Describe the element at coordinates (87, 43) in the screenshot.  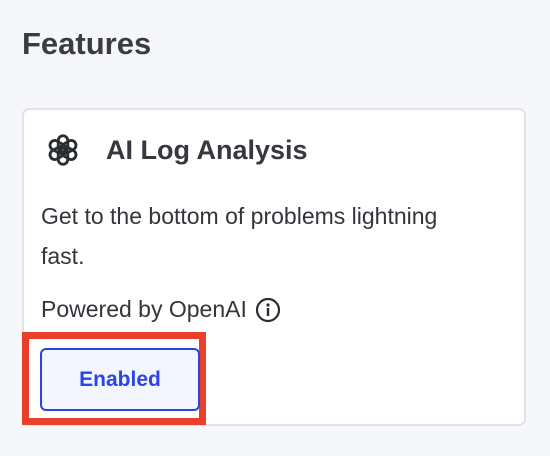
I see `section-title: Features` at that location.